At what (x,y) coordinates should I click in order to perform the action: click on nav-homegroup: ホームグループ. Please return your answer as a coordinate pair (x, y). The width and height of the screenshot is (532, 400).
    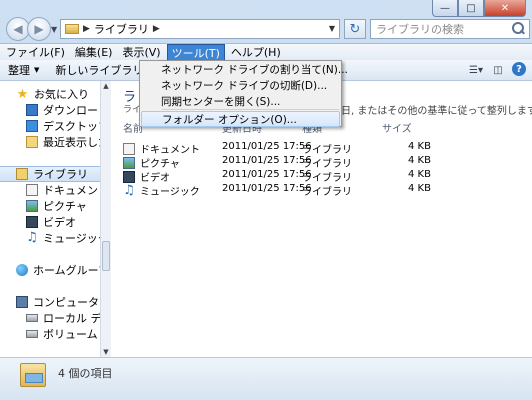
    Looking at the image, I should click on (62, 270).